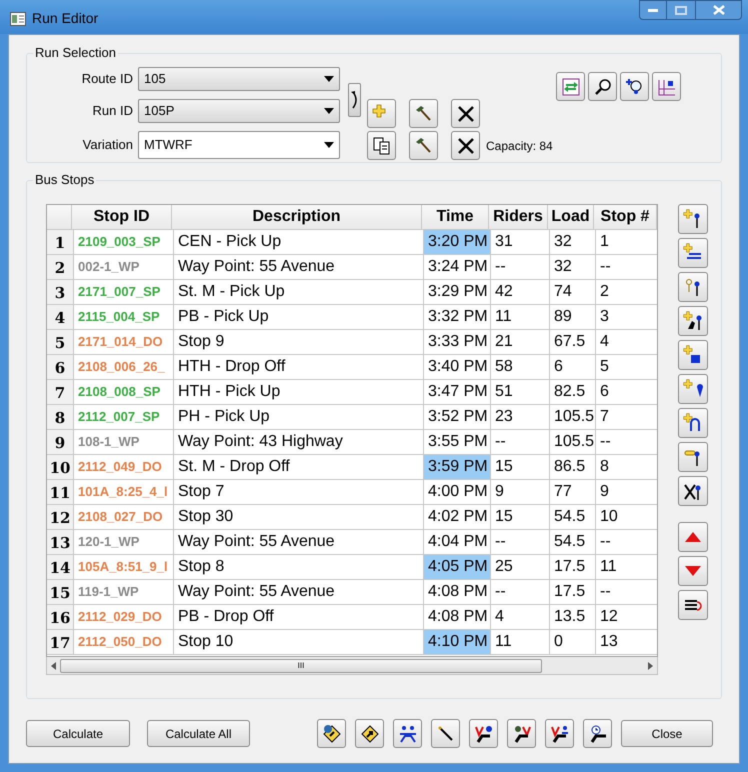 This screenshot has height=772, width=748. I want to click on table-cell: Way Point: 43 Highway, so click(299, 442).